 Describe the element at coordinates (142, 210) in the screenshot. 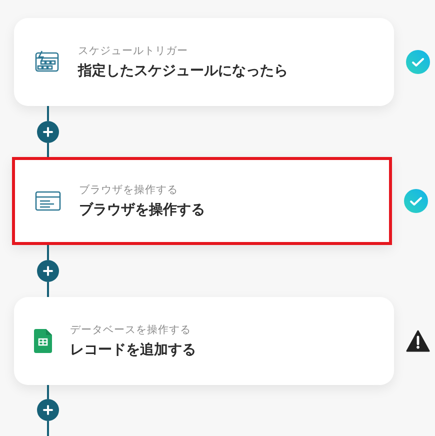

I see `step-title: ブラウザを操作する` at that location.